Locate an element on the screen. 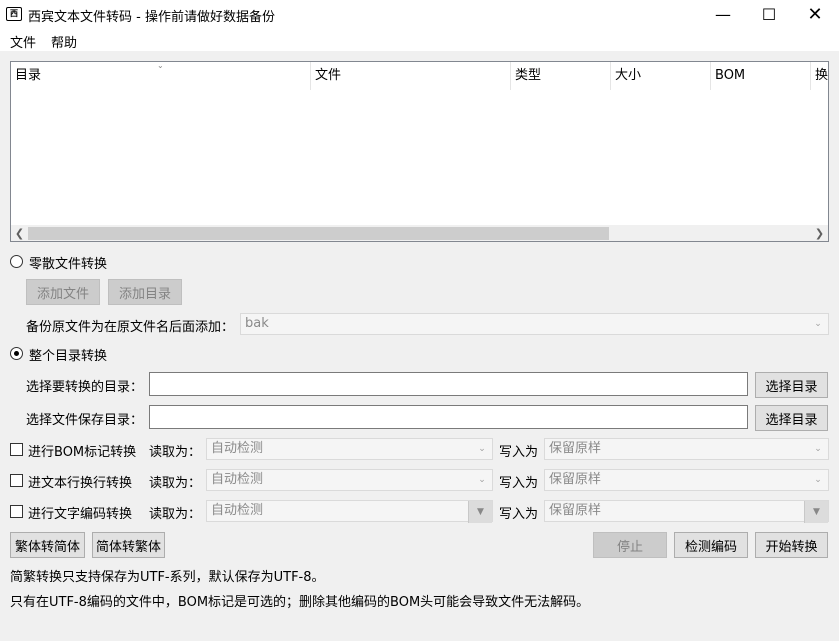  note-conversion: 简繁转换只支持保存为UTF-系列，默认保存为UTF-8。 is located at coordinates (167, 577).